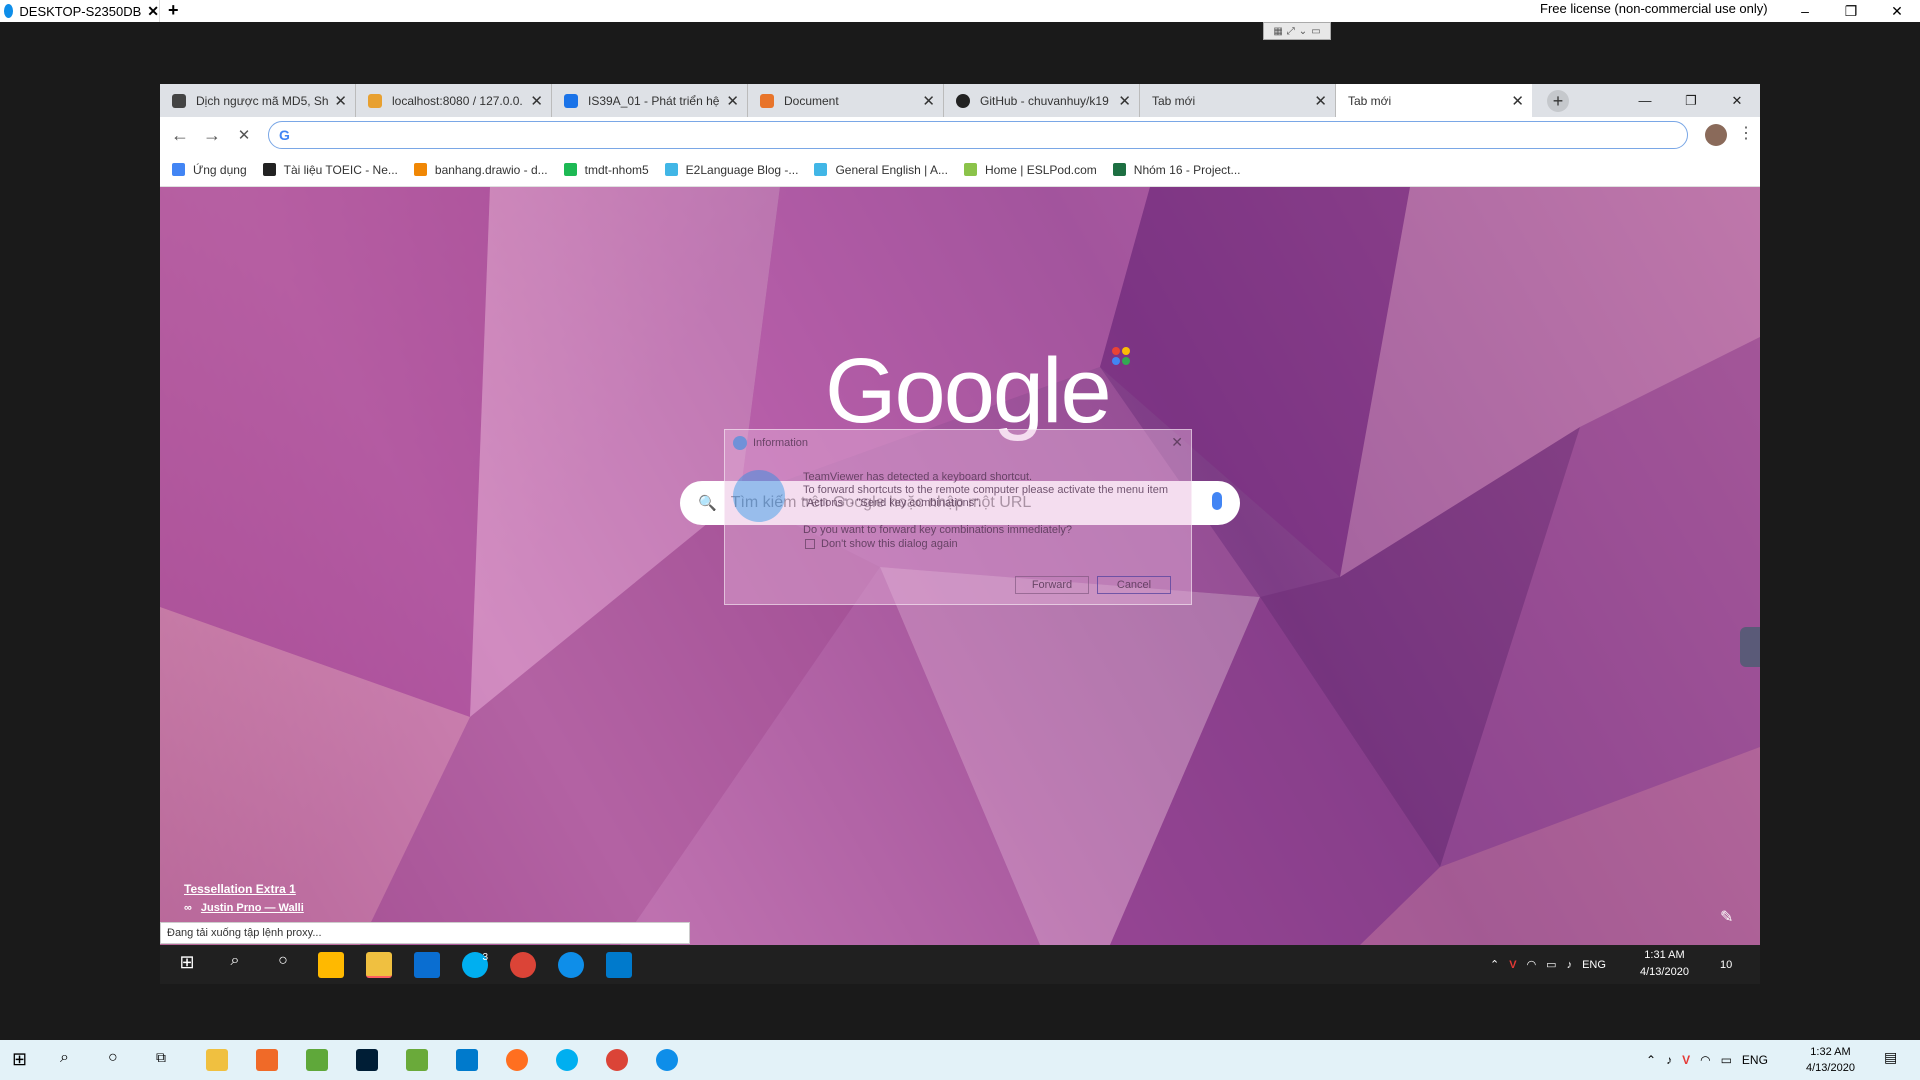 The image size is (1920, 1080). Describe the element at coordinates (1315, 31) in the screenshot. I see `monitor-icon: ▭` at that location.